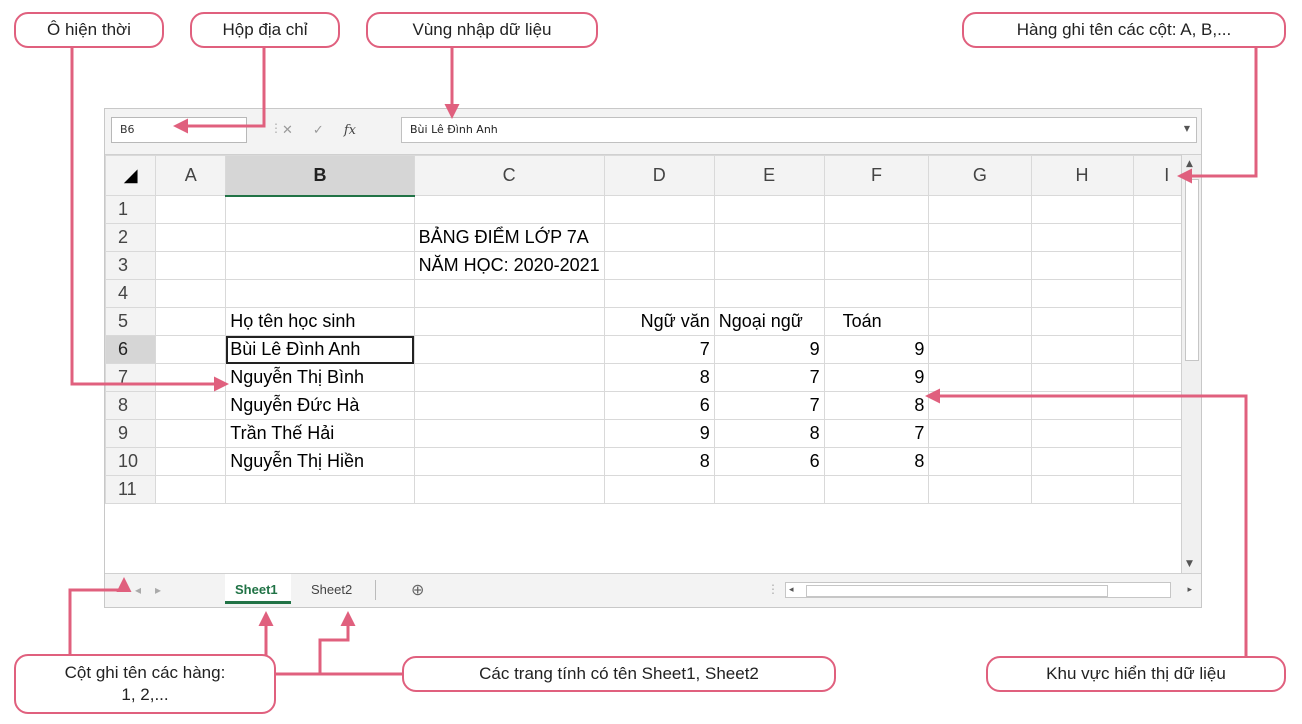  Describe the element at coordinates (659, 175) in the screenshot. I see `column-header-d: D` at that location.